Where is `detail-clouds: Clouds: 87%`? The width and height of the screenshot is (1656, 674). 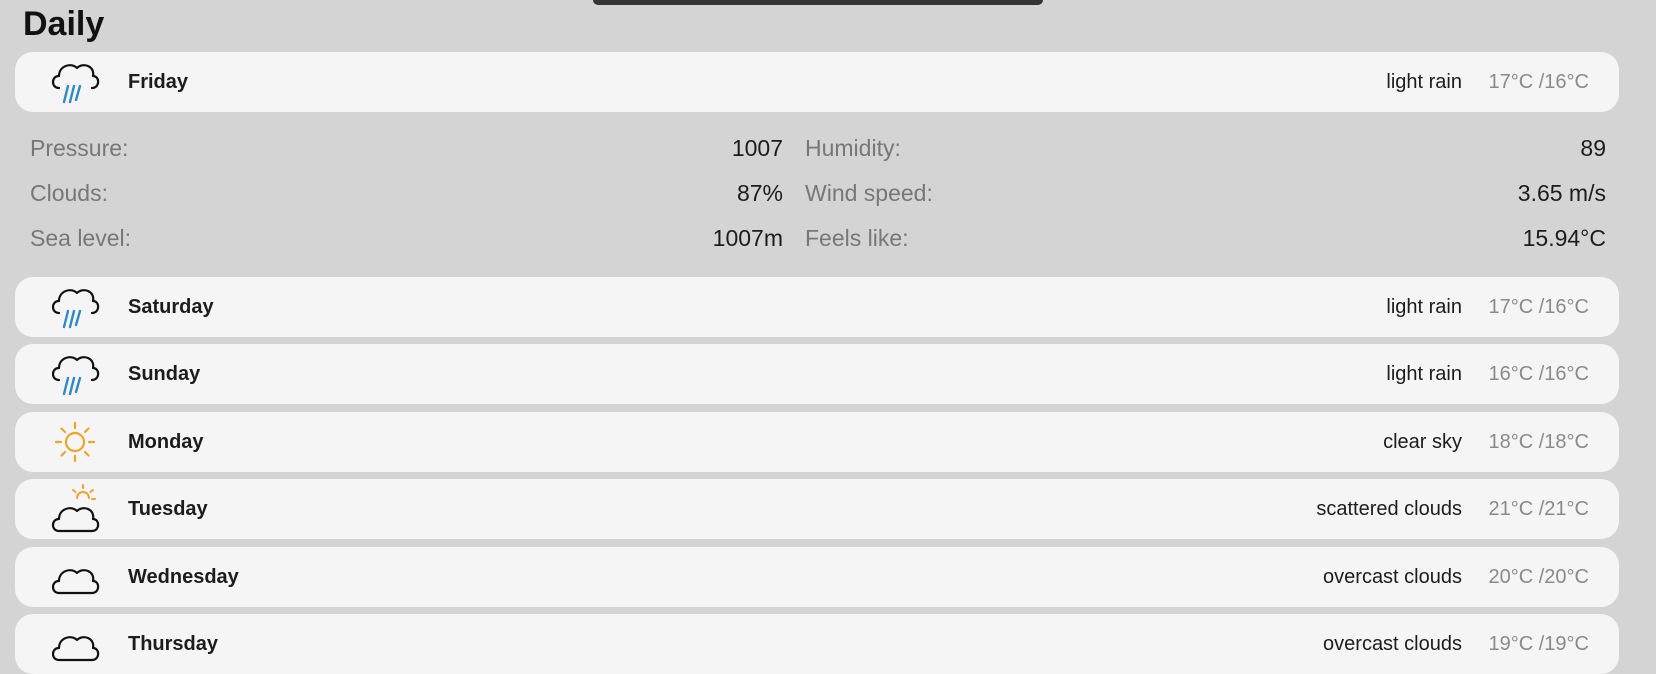 detail-clouds: Clouds: 87% is located at coordinates (406, 195).